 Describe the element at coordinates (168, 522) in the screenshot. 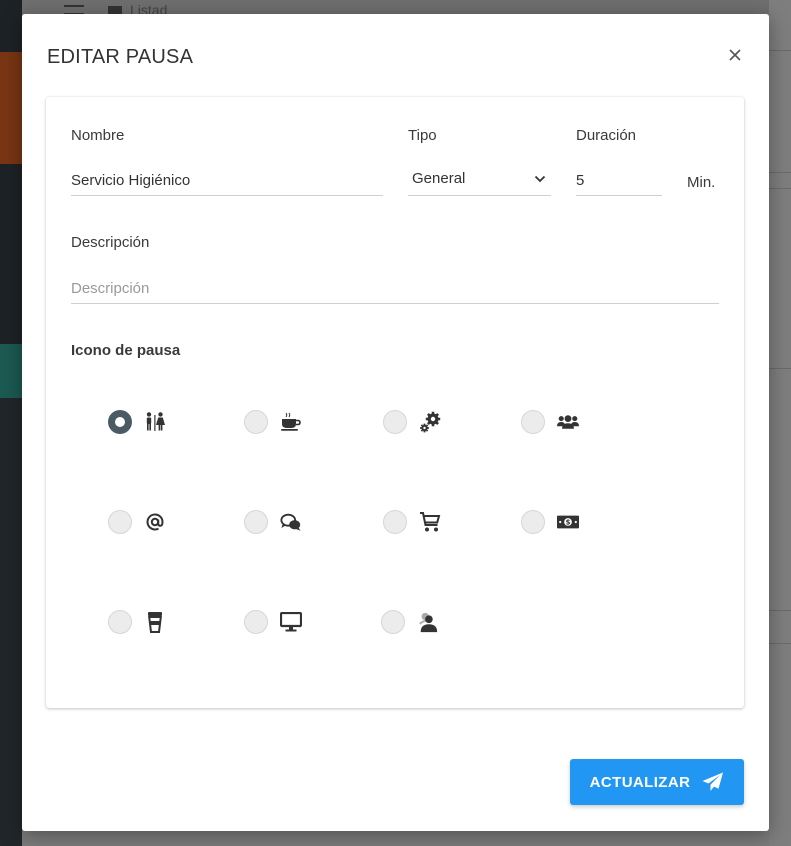

I see `icon-option-at` at that location.